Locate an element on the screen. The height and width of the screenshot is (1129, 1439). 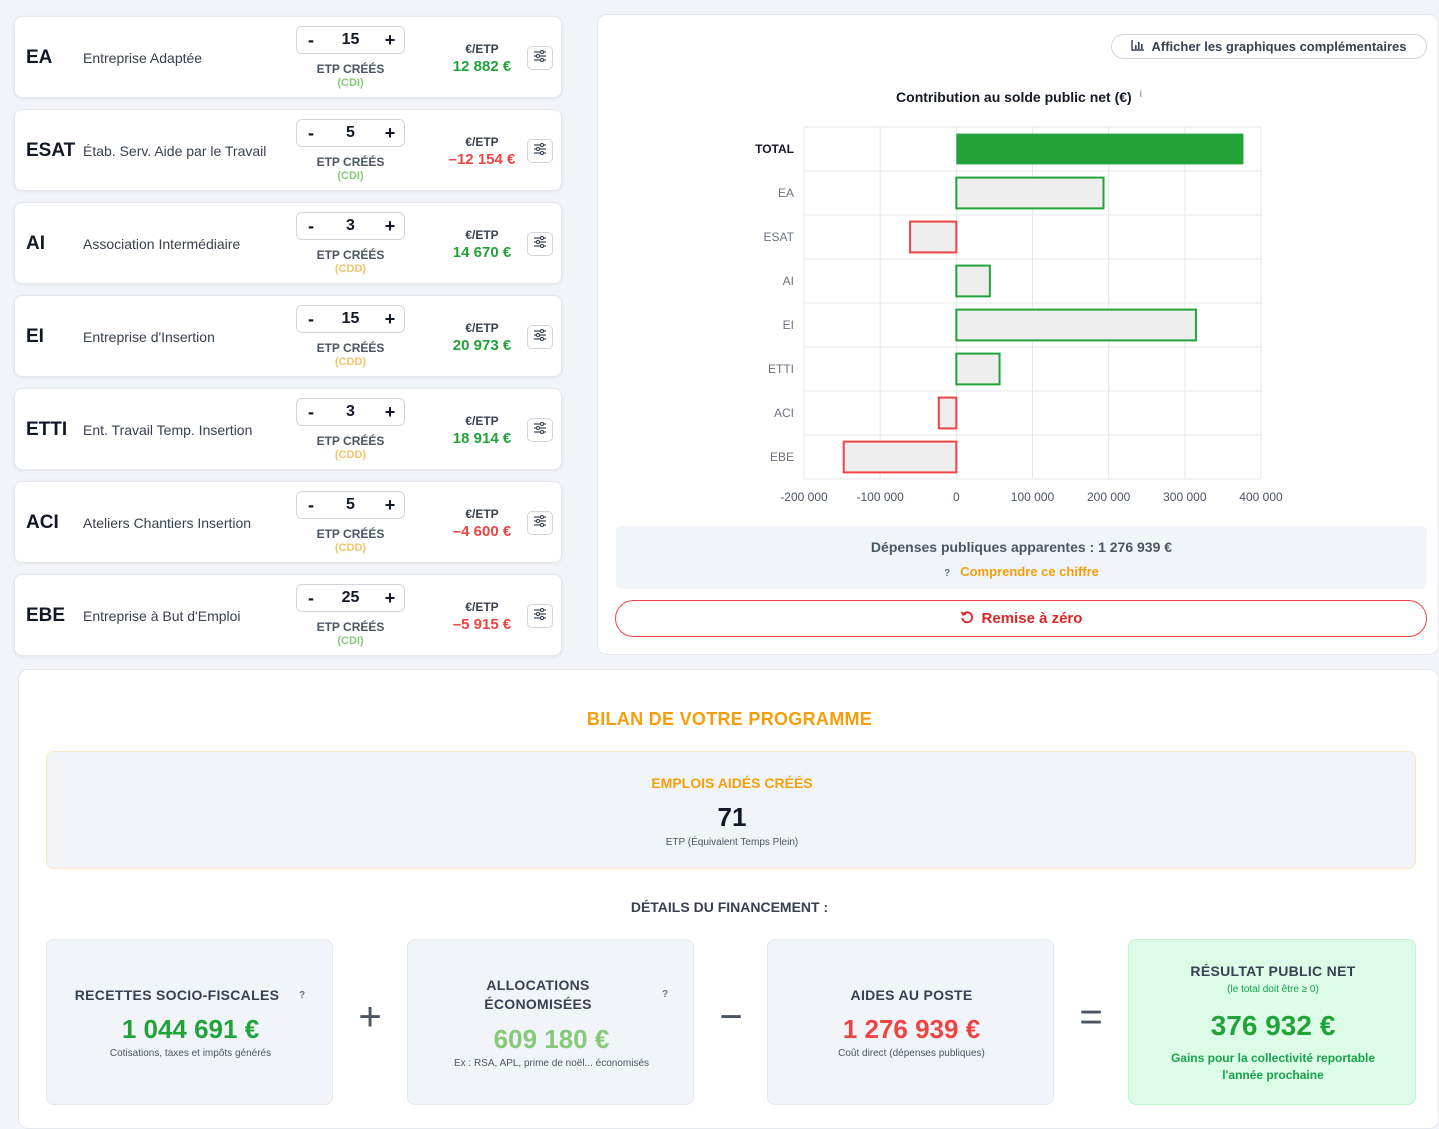
category-label: AI is located at coordinates (788, 281).